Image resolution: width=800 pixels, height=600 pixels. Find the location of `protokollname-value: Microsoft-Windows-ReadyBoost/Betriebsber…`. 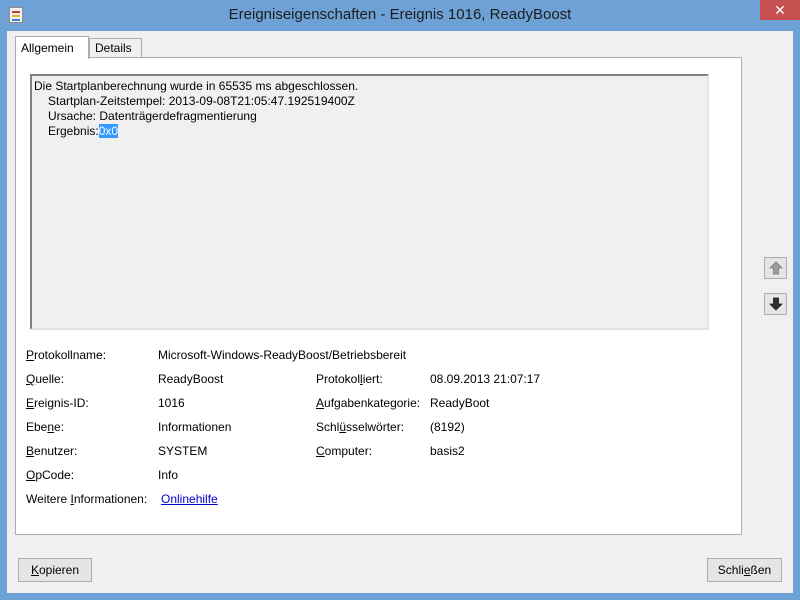

protokollname-value: Microsoft-Windows-ReadyBoost/Betriebsber… is located at coordinates (282, 355).